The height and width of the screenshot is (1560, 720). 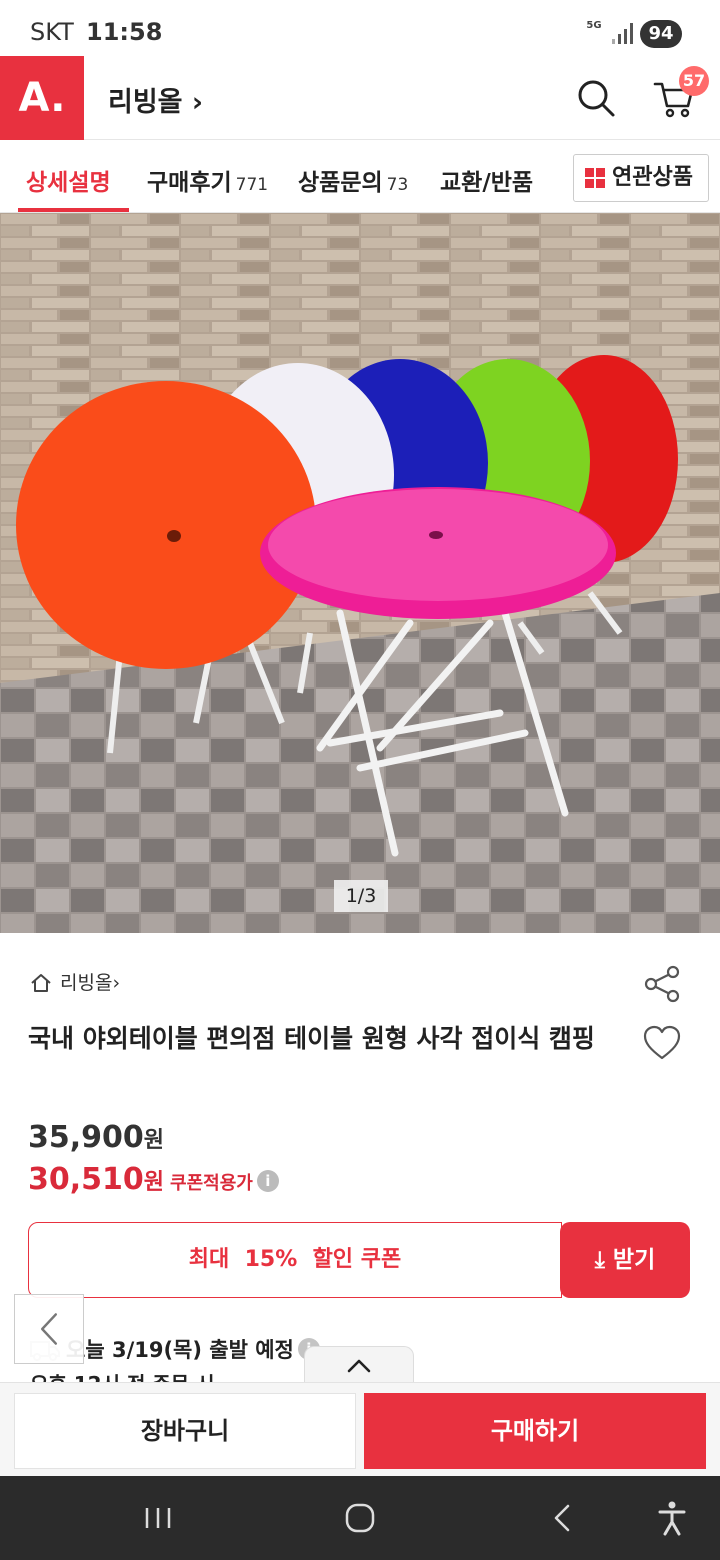 What do you see at coordinates (535, 1431) in the screenshot?
I see `buy-now-button: 구매하기` at bounding box center [535, 1431].